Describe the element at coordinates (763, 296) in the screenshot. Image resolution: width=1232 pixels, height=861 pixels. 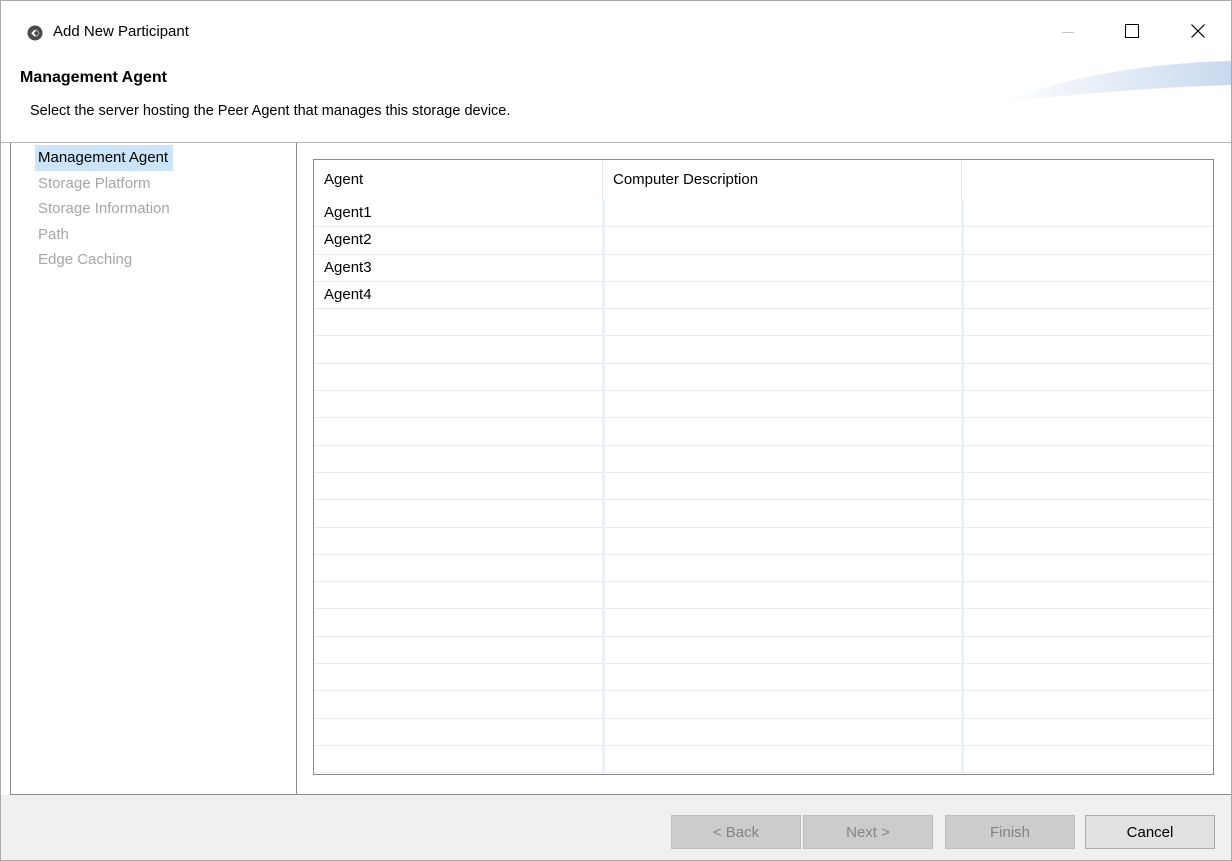
I see `table-row: Agent4` at that location.